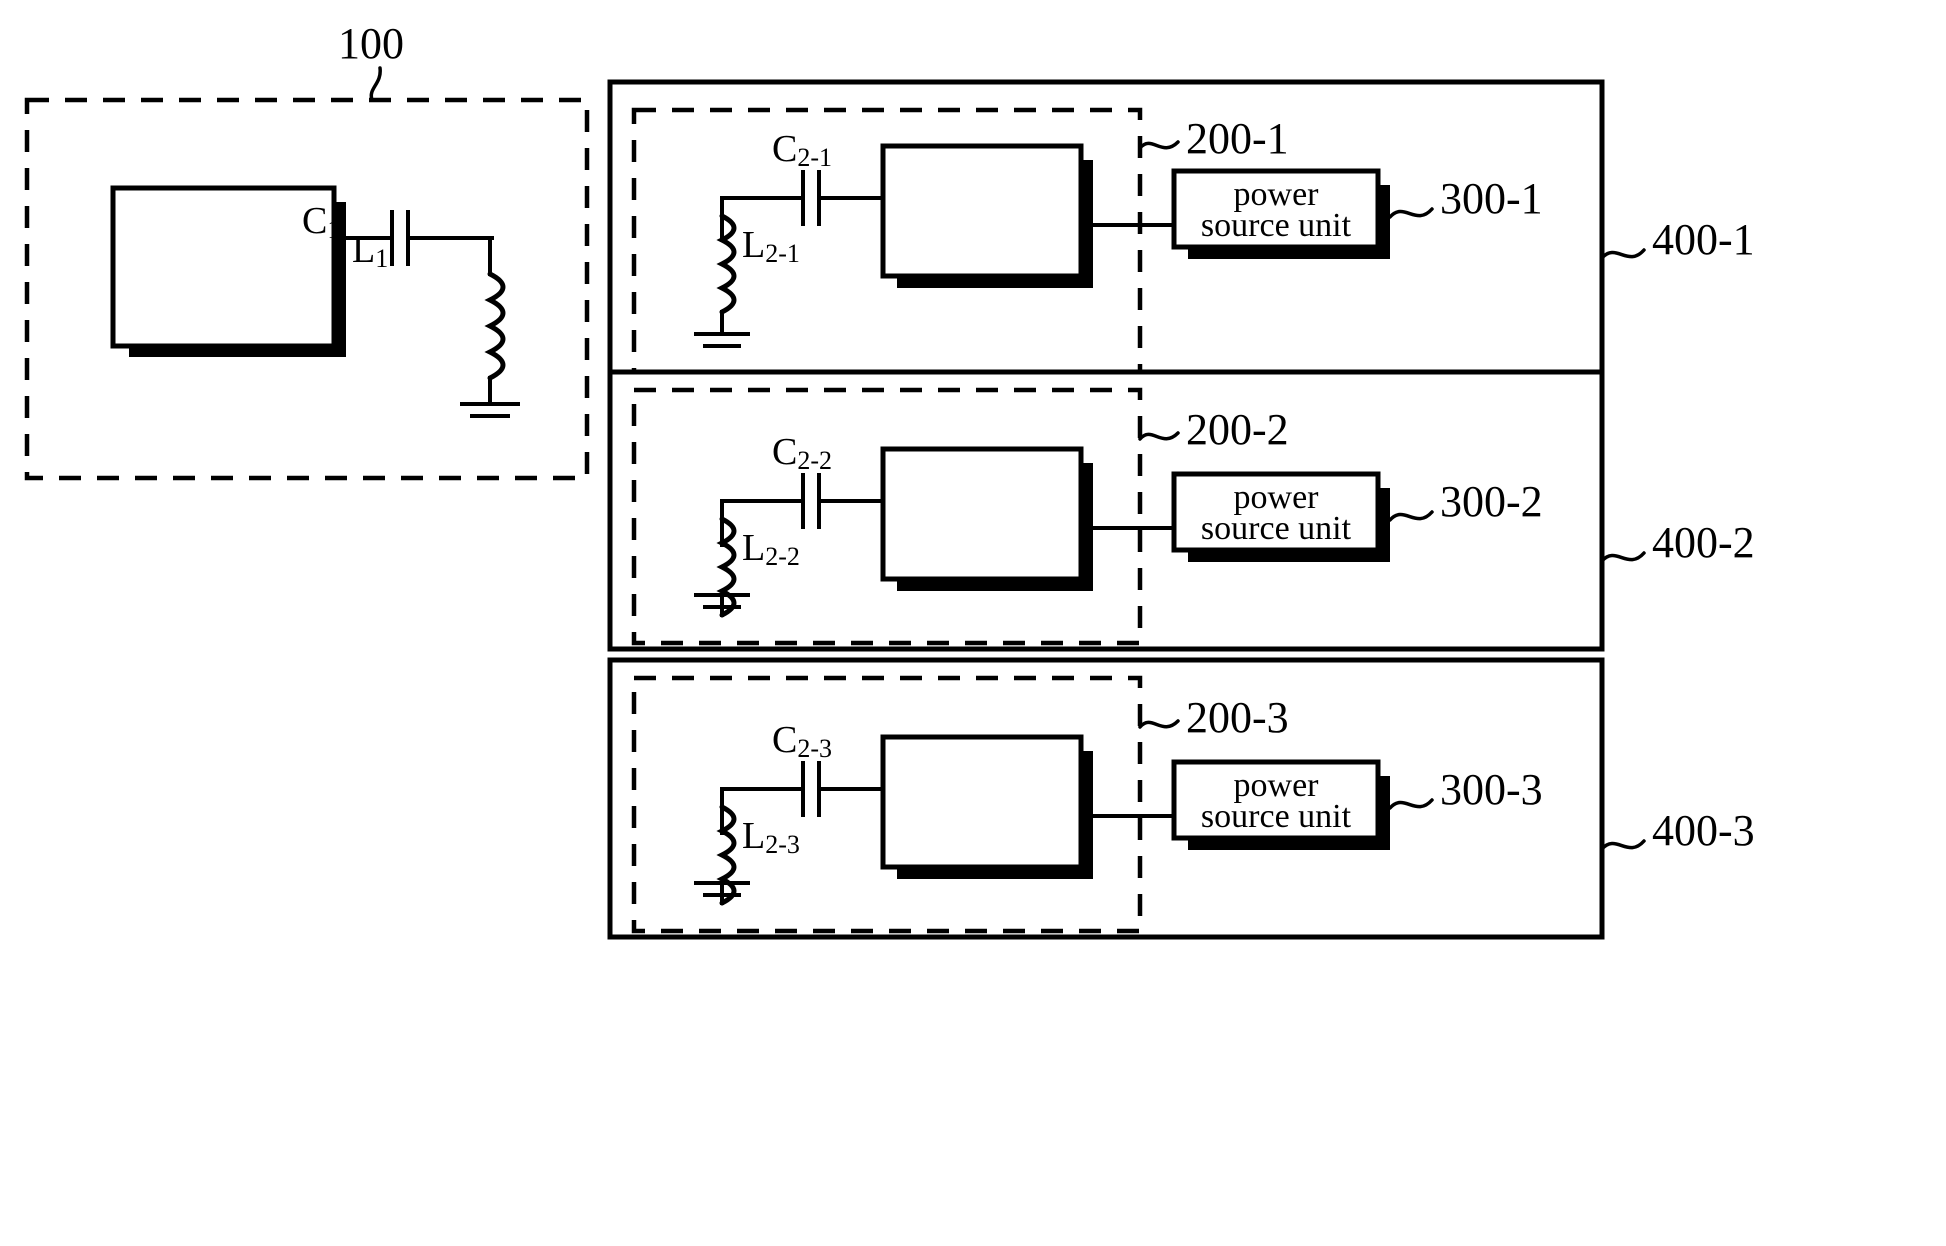  Describe the element at coordinates (1703, 542) in the screenshot. I see `ref-400-2-label: 400-2` at that location.